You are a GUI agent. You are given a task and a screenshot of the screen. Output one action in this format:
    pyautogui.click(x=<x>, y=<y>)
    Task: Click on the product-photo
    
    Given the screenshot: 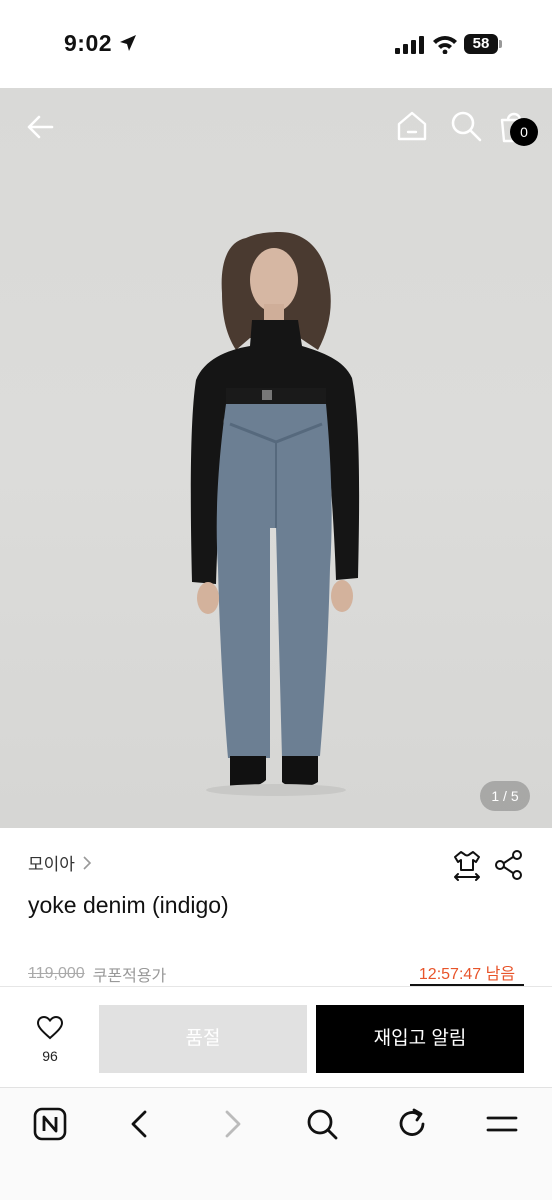 What is the action you would take?
    pyautogui.click(x=275, y=514)
    